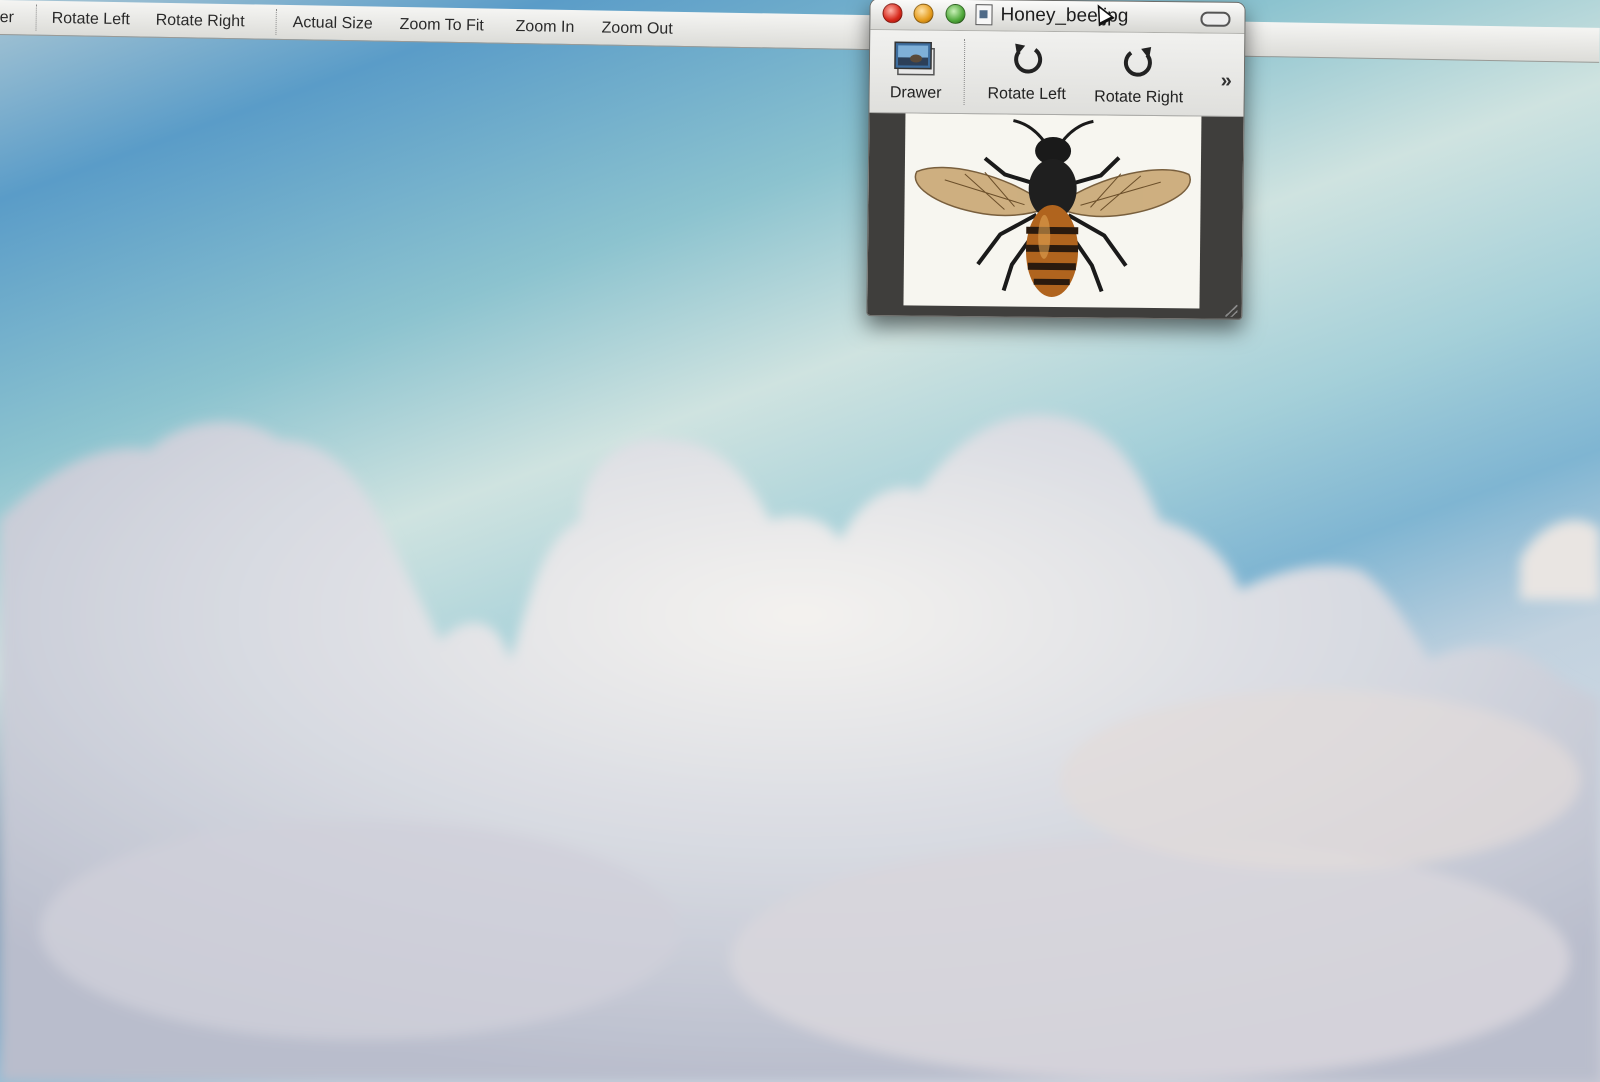 The height and width of the screenshot is (1082, 1600). I want to click on close-button, so click(892, 13).